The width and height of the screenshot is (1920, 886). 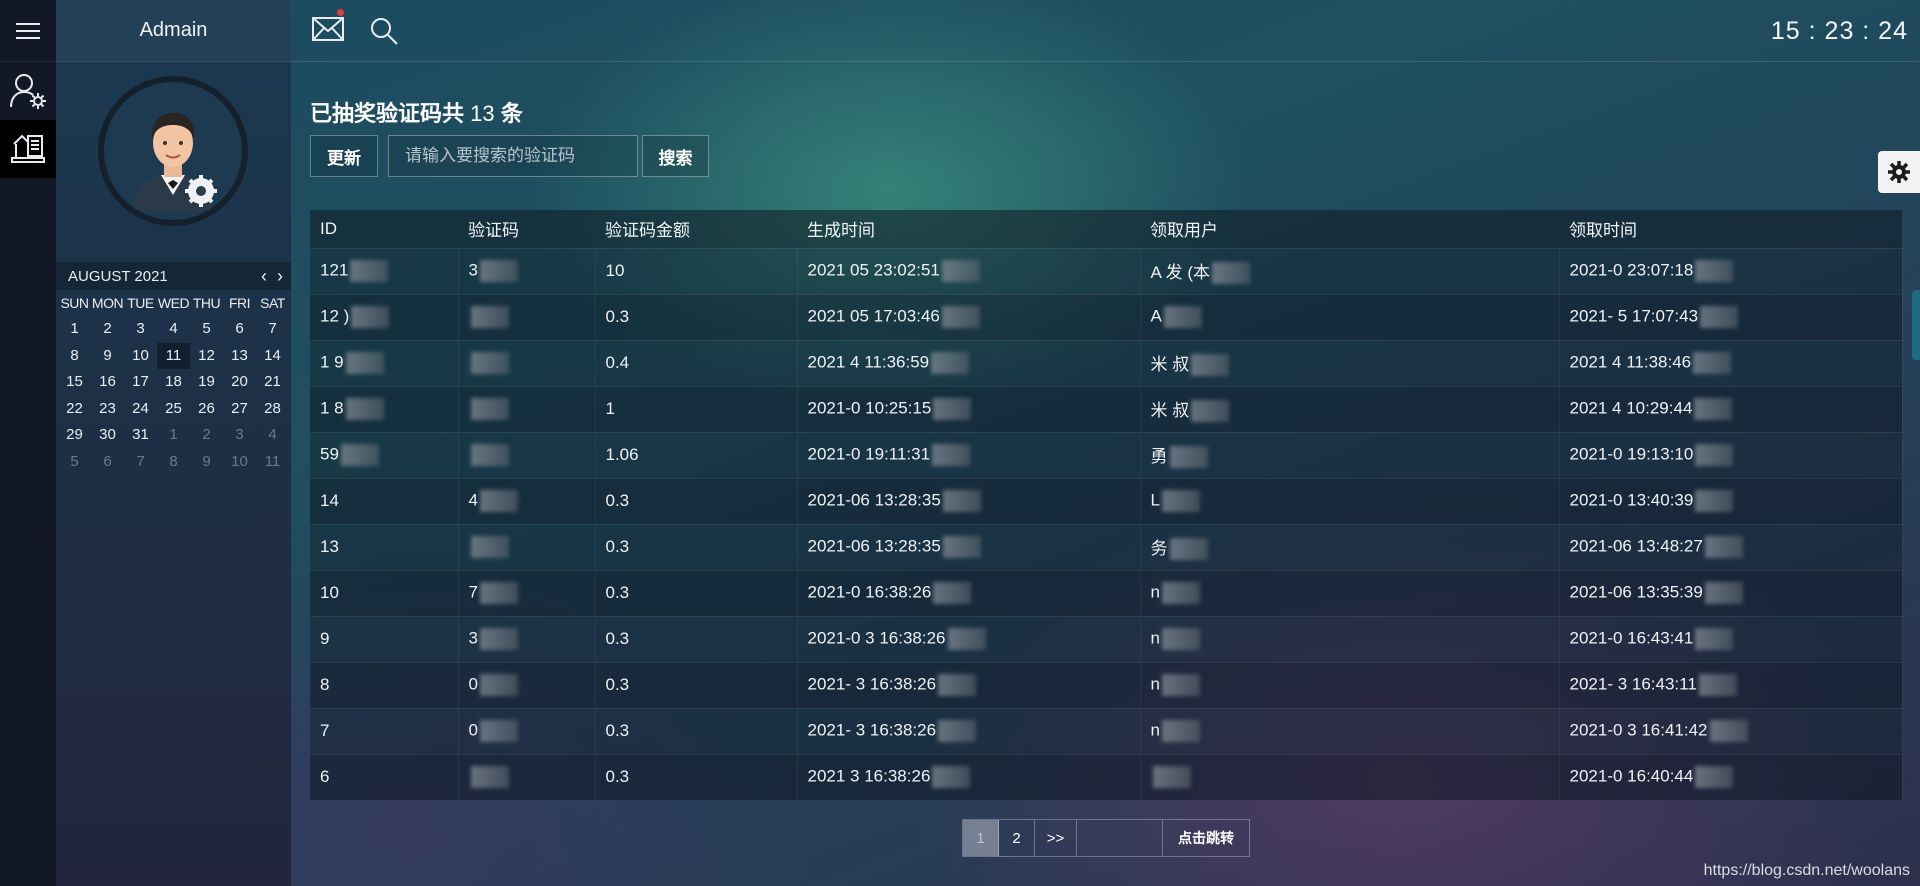 I want to click on cell-text: 2021-0 16:43:41, so click(x=1631, y=638).